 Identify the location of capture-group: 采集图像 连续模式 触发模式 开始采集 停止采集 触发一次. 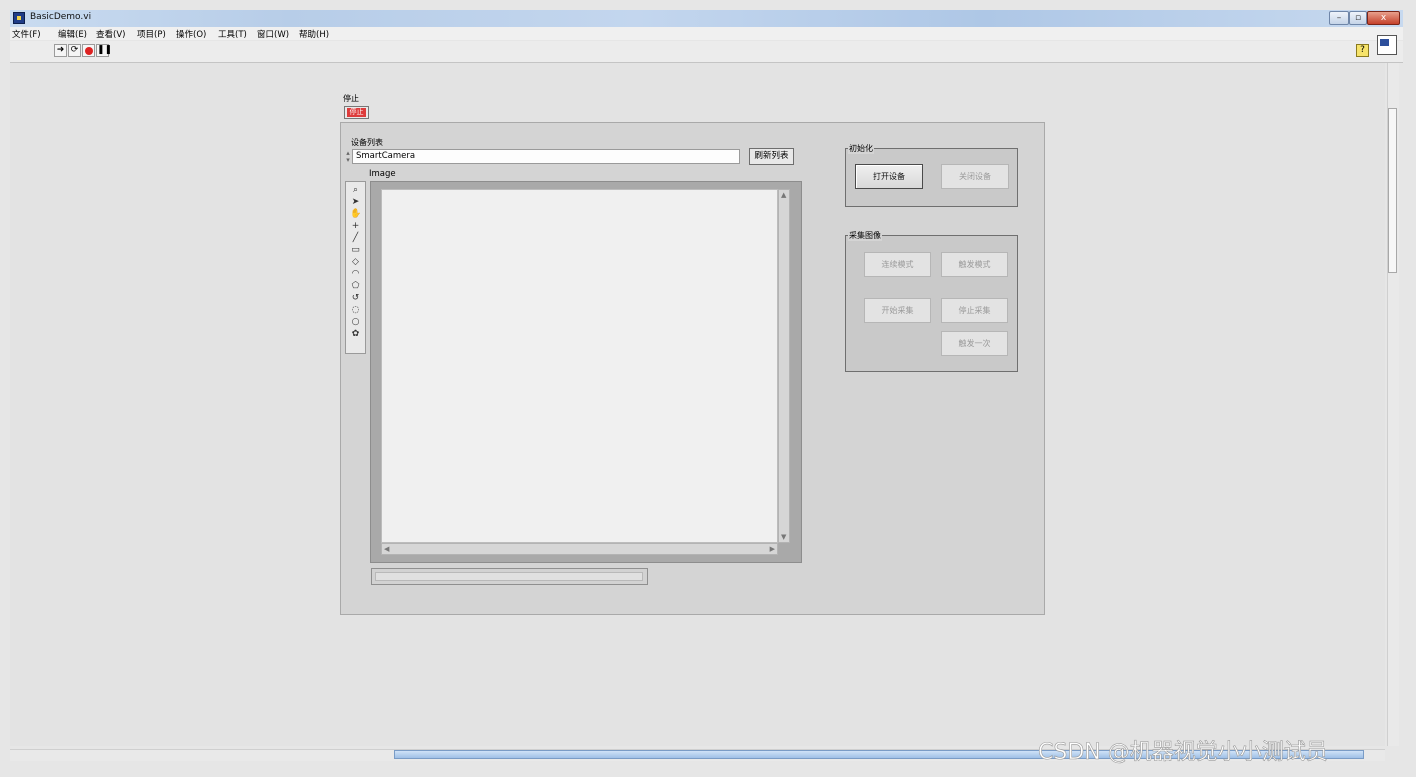
(931, 301).